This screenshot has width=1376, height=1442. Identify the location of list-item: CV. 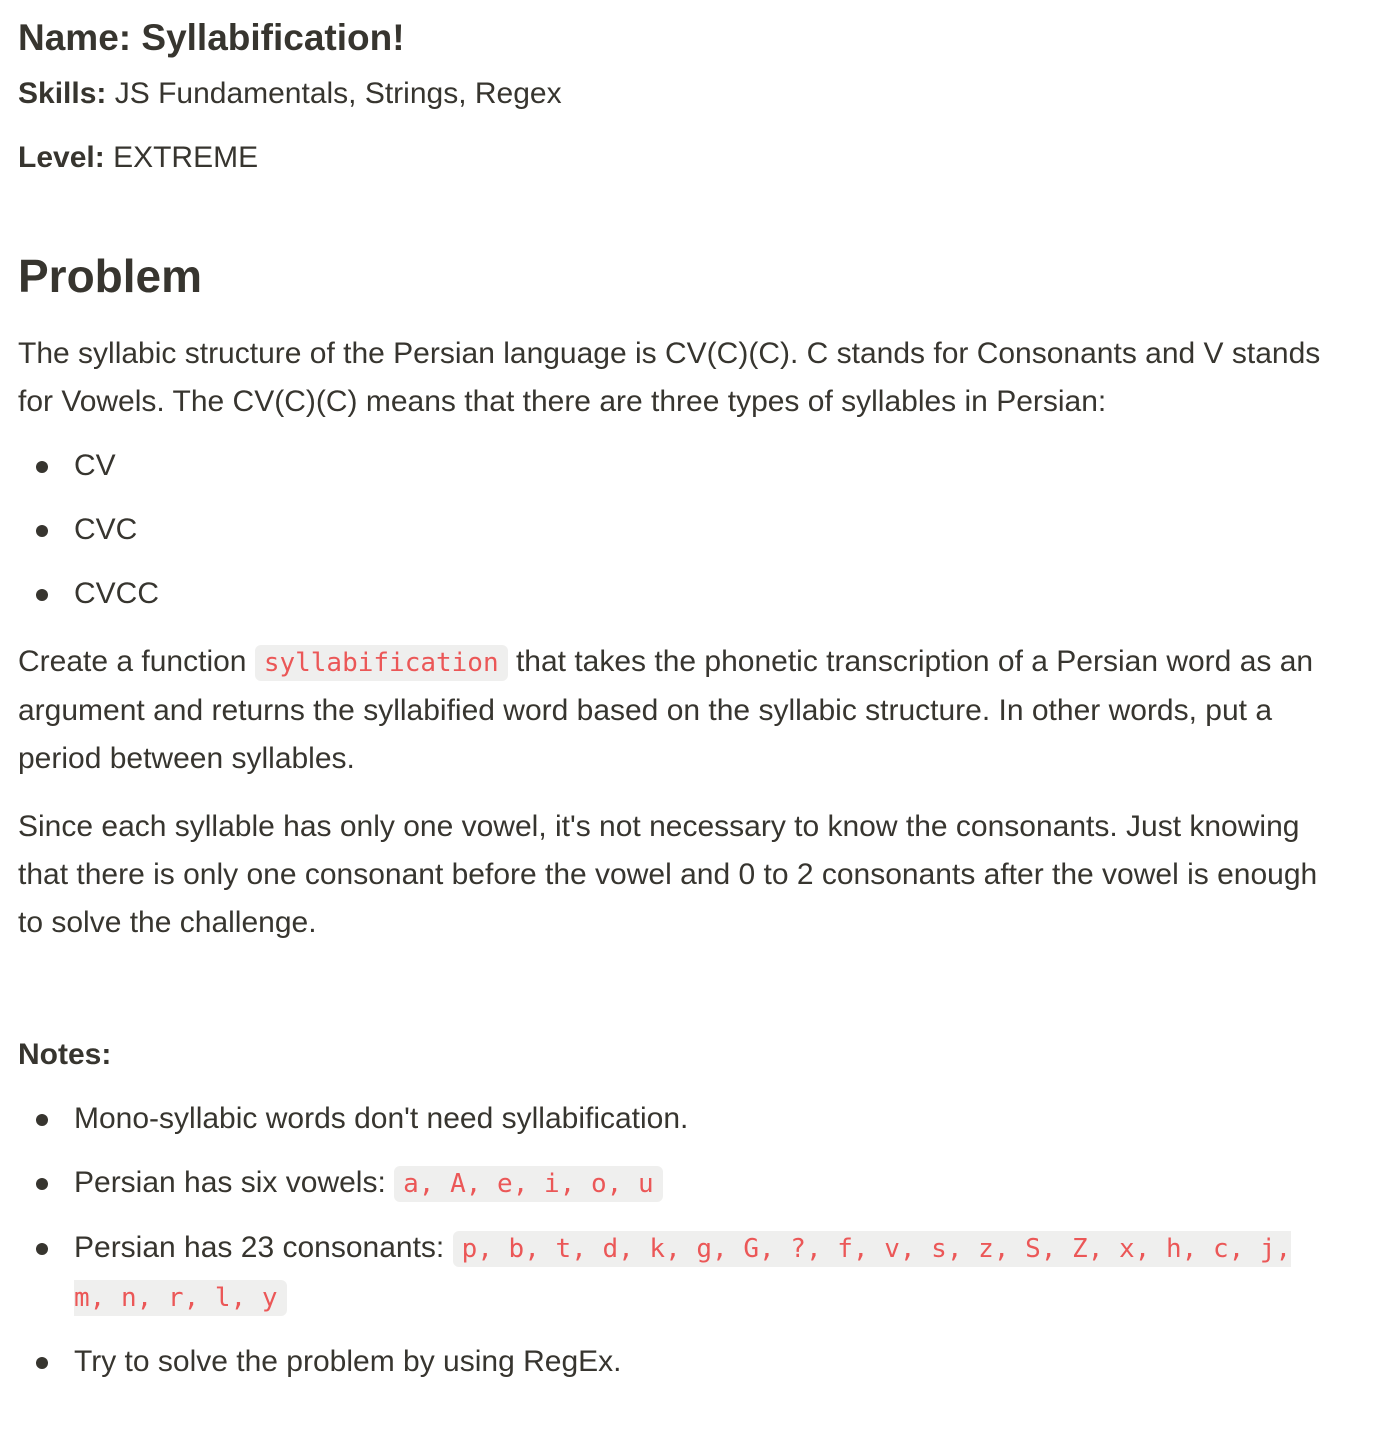
(674, 466).